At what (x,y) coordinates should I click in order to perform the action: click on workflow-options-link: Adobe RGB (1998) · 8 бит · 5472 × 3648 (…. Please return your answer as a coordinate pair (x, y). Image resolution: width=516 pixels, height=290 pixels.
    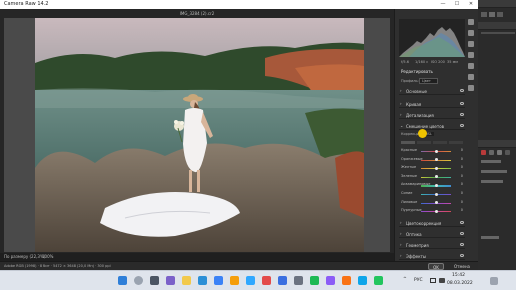
    Looking at the image, I should click on (57, 266).